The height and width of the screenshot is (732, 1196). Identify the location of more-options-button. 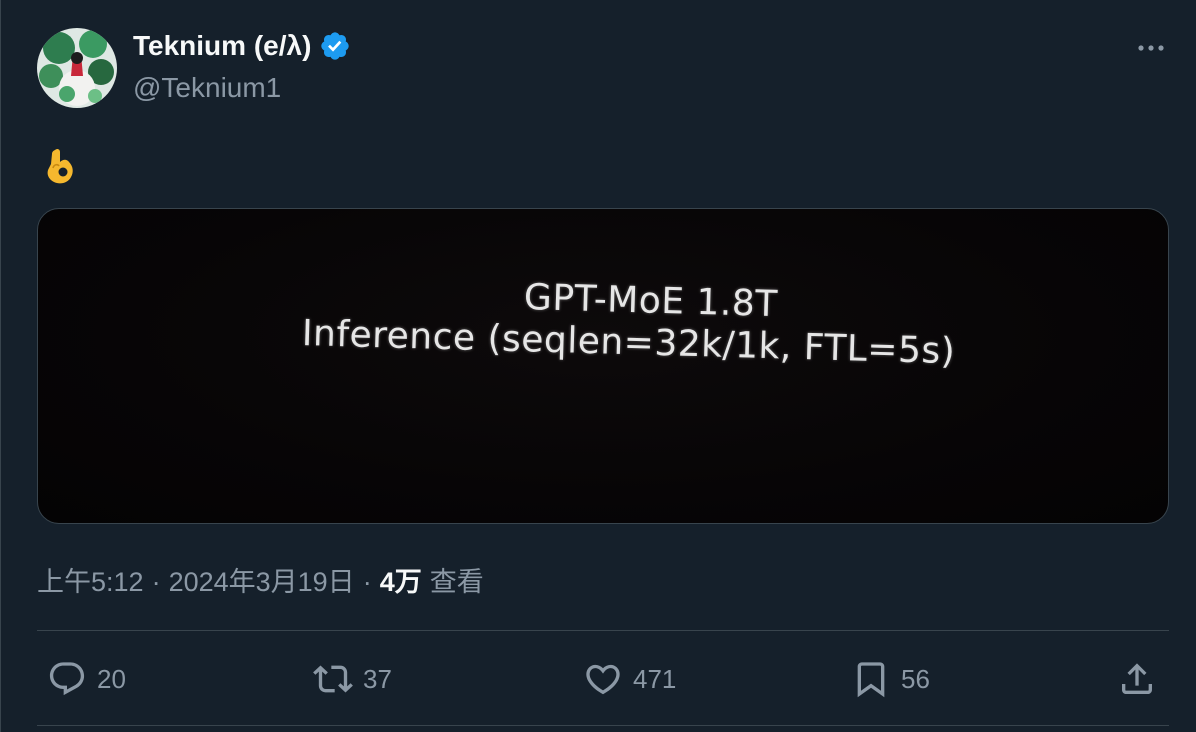
(1151, 48).